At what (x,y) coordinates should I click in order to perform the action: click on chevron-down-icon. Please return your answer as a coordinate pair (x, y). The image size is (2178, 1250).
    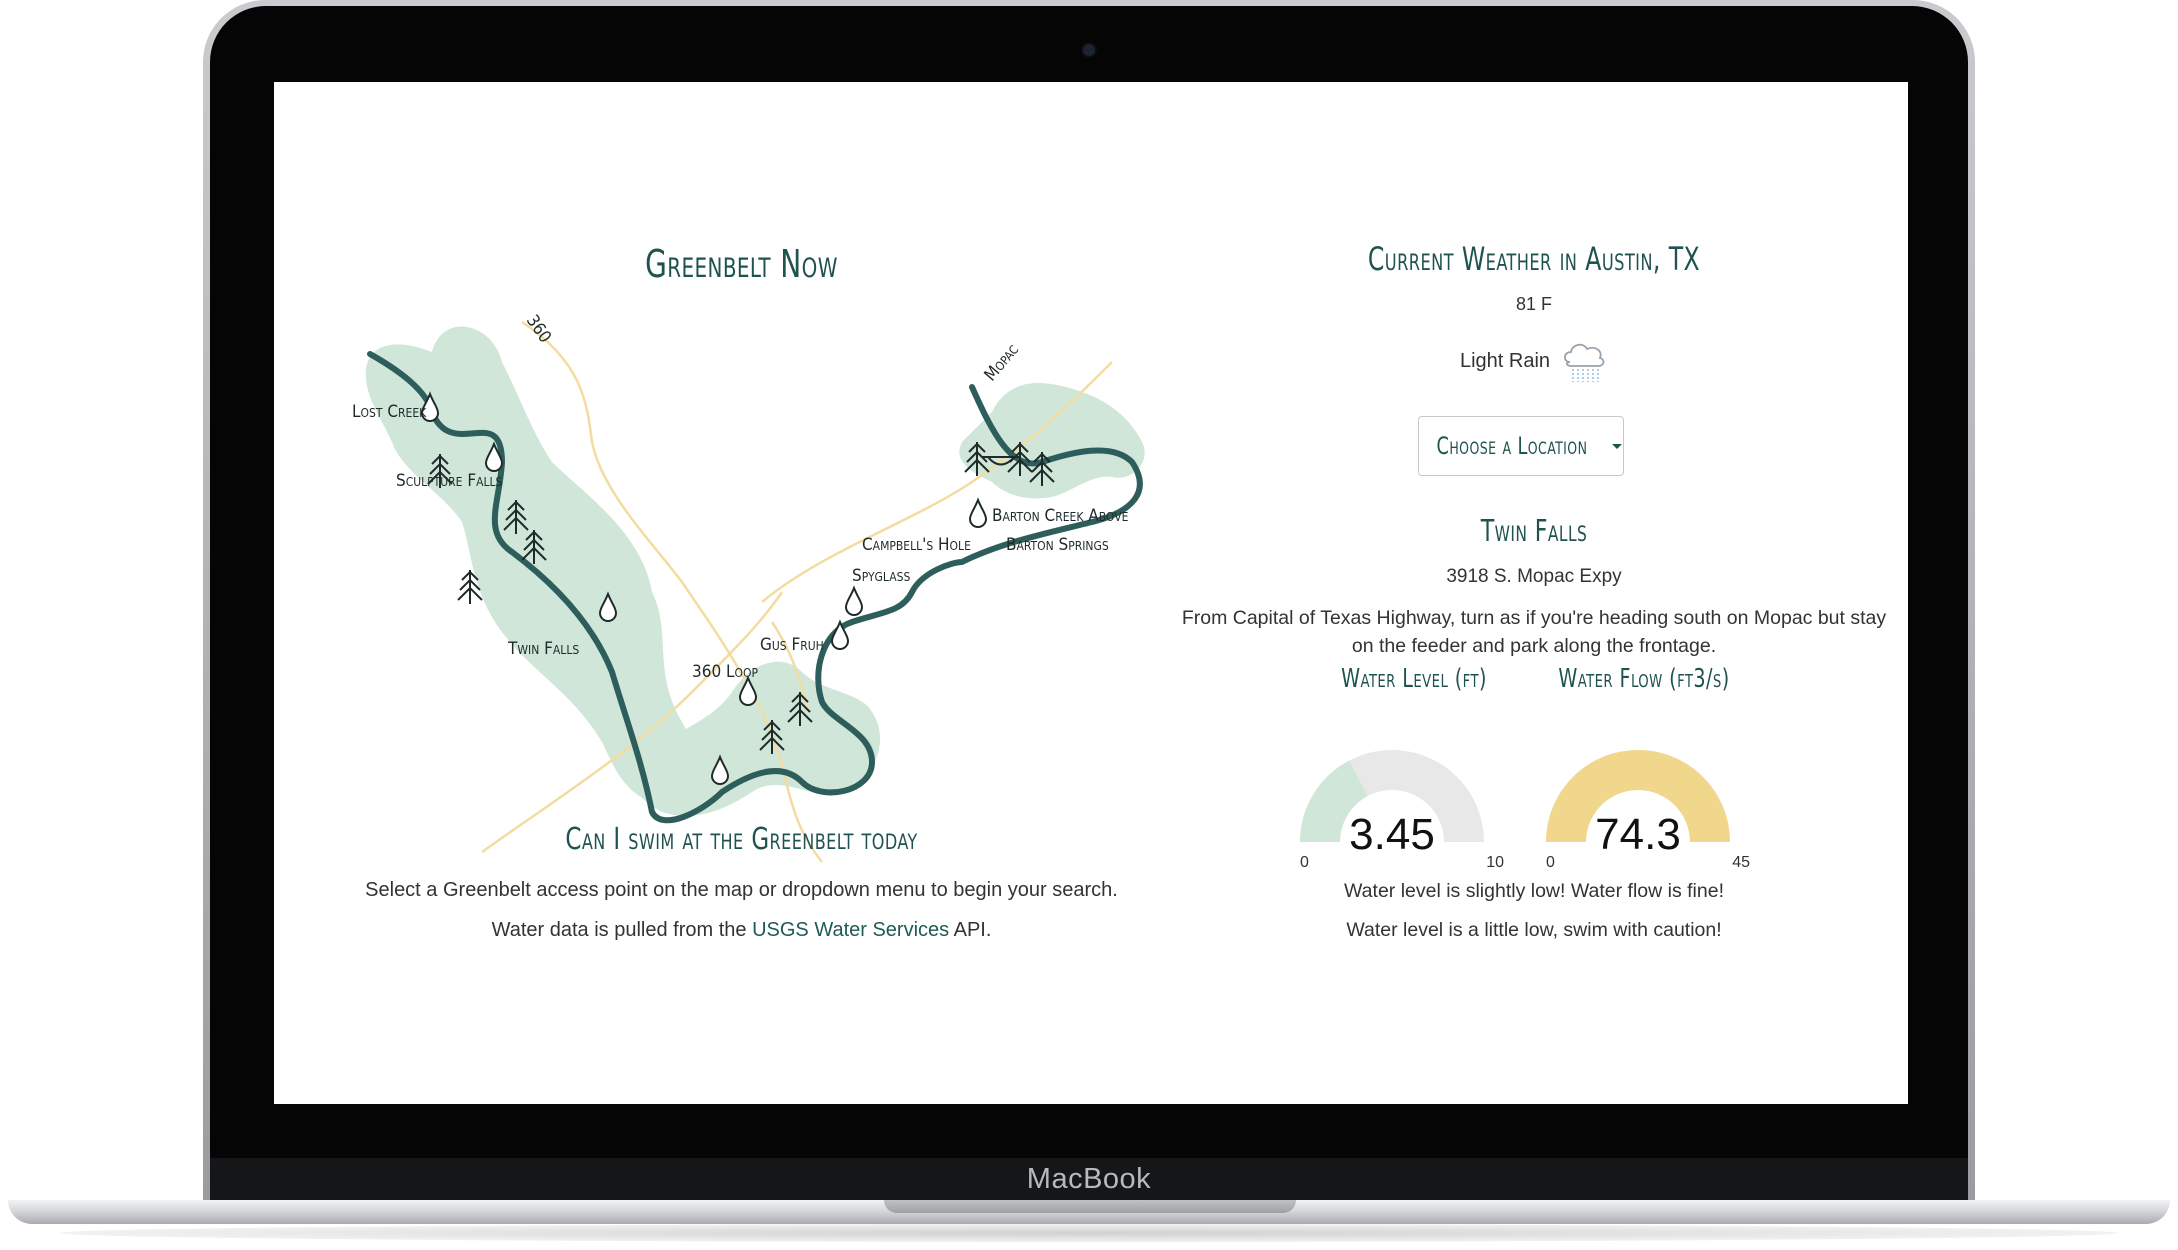
    Looking at the image, I should click on (1616, 446).